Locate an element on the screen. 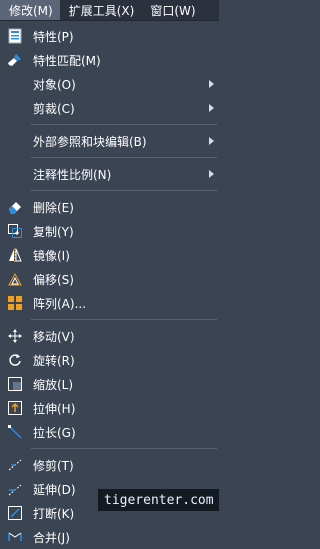 The image size is (320, 549). menu-item-label: 偏移(S) is located at coordinates (53, 279).